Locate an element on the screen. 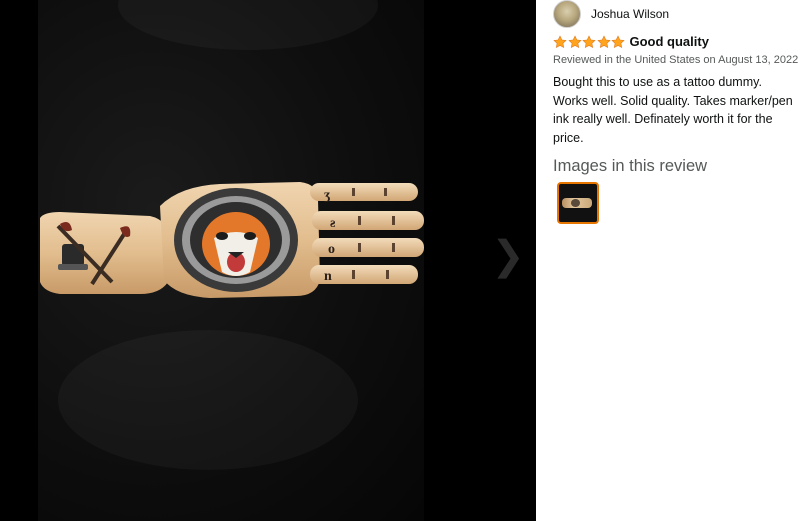  svg-text: n is located at coordinates (328, 276).